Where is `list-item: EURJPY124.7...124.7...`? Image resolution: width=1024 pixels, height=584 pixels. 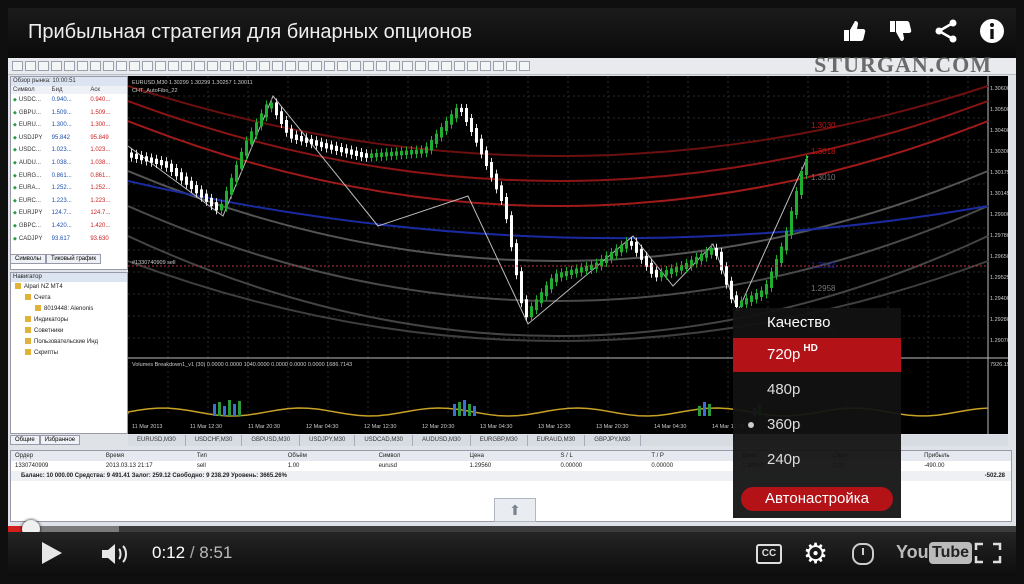
list-item: EURJPY124.7...124.7... is located at coordinates (69, 213).